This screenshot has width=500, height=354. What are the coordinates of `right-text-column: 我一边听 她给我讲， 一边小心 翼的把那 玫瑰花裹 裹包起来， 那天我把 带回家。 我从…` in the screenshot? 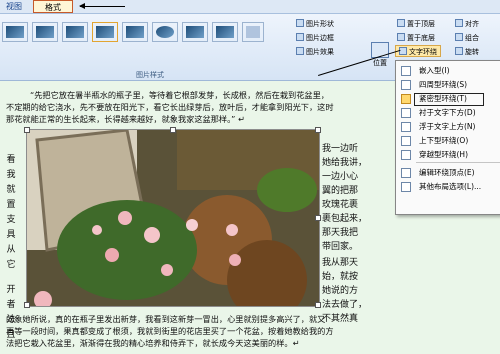 It's located at (345, 234).